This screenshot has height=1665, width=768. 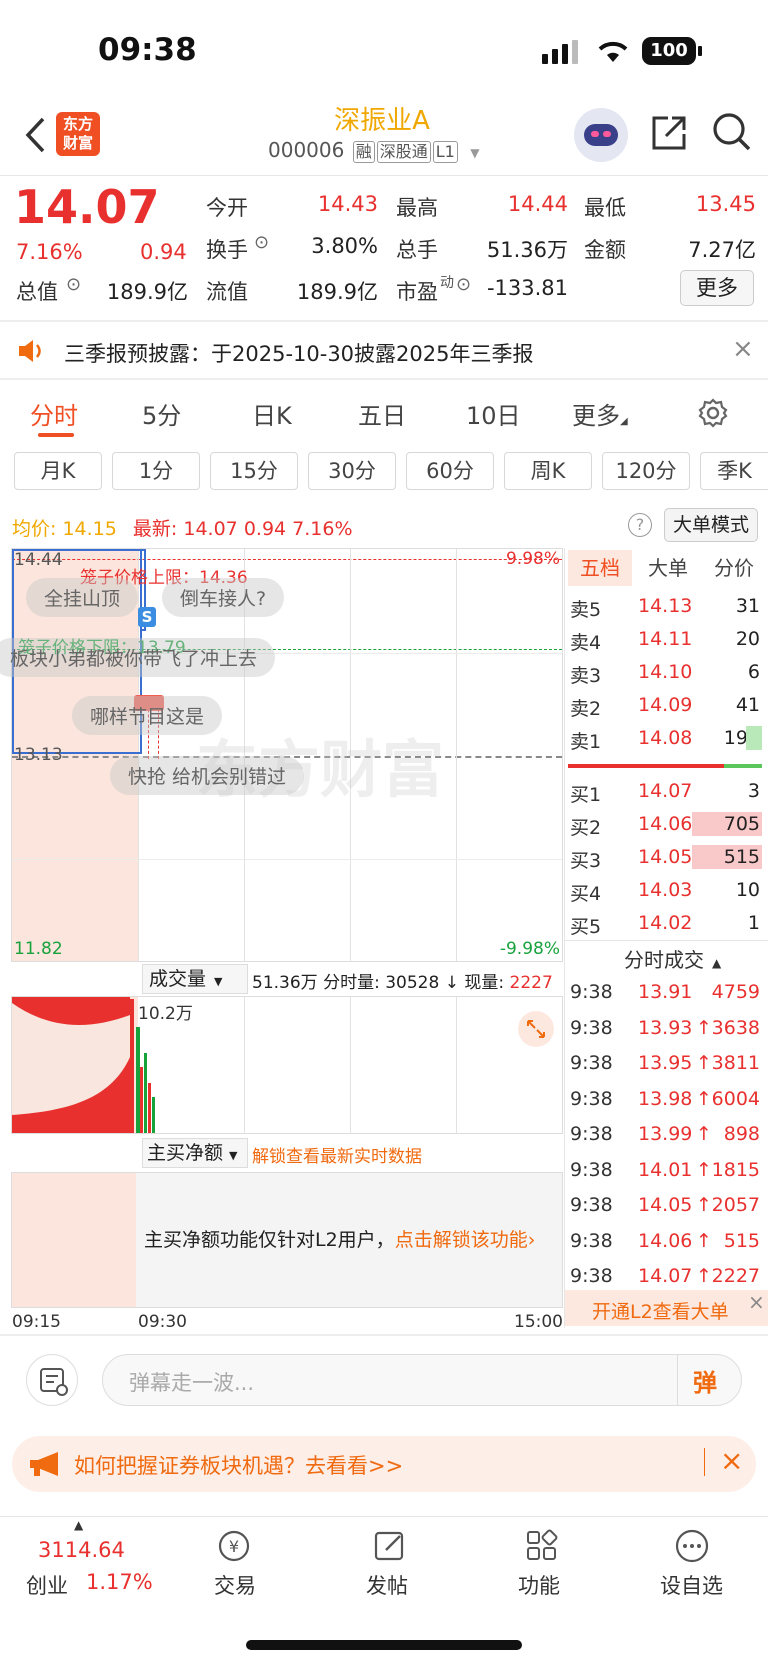 I want to click on amount-label: 金额, so click(x=605, y=250).